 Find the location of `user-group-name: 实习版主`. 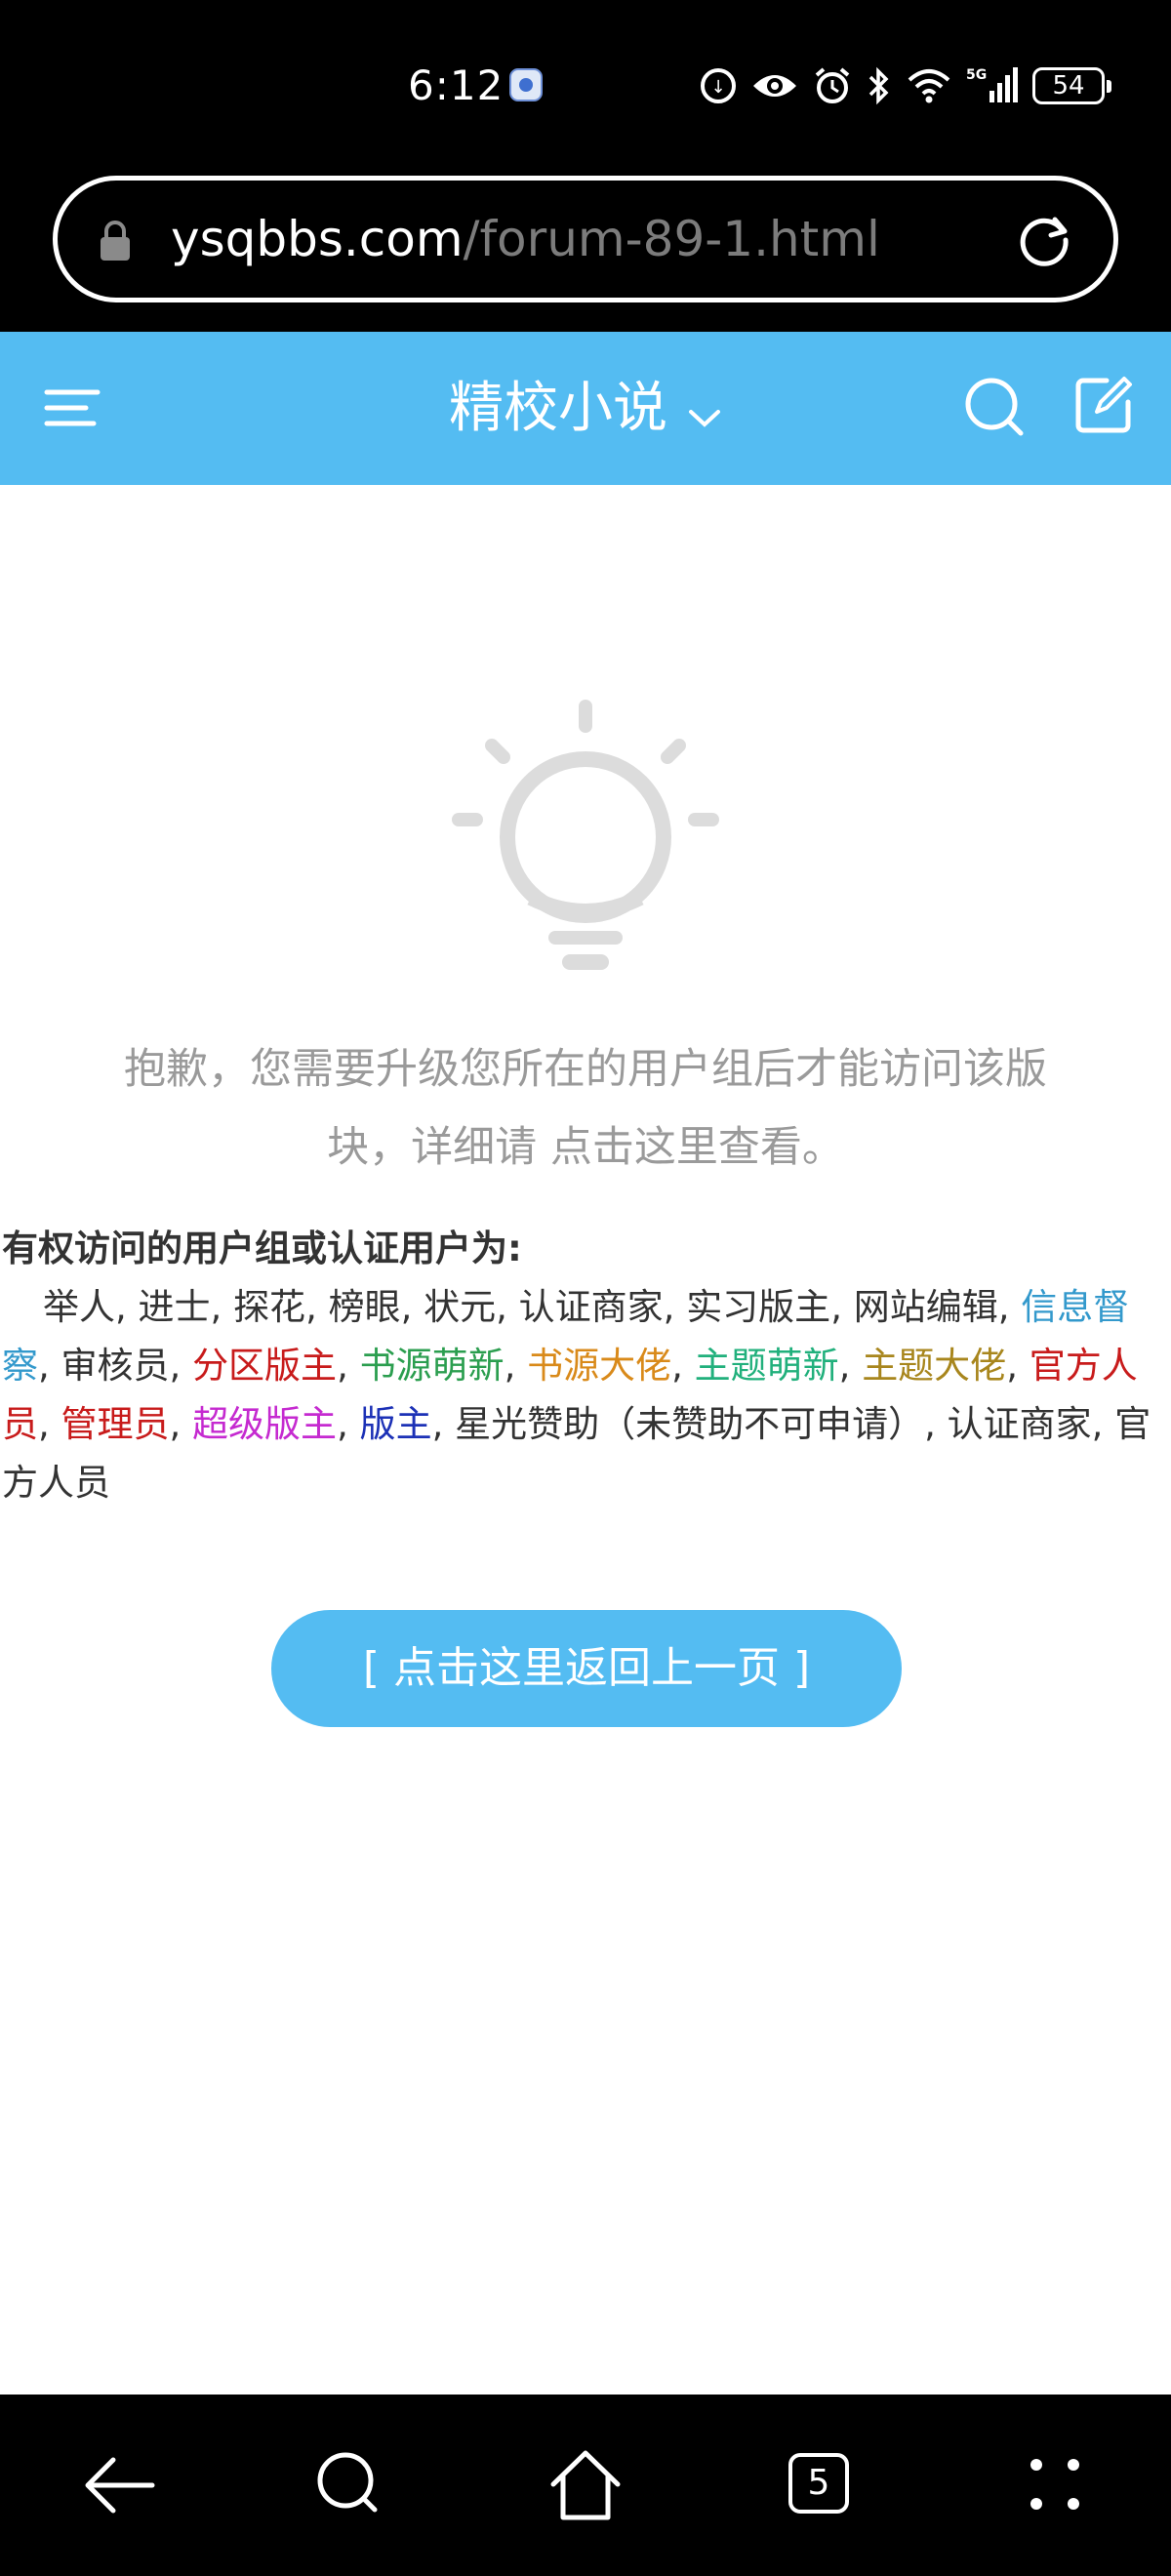

user-group-name: 实习版主 is located at coordinates (758, 1307).